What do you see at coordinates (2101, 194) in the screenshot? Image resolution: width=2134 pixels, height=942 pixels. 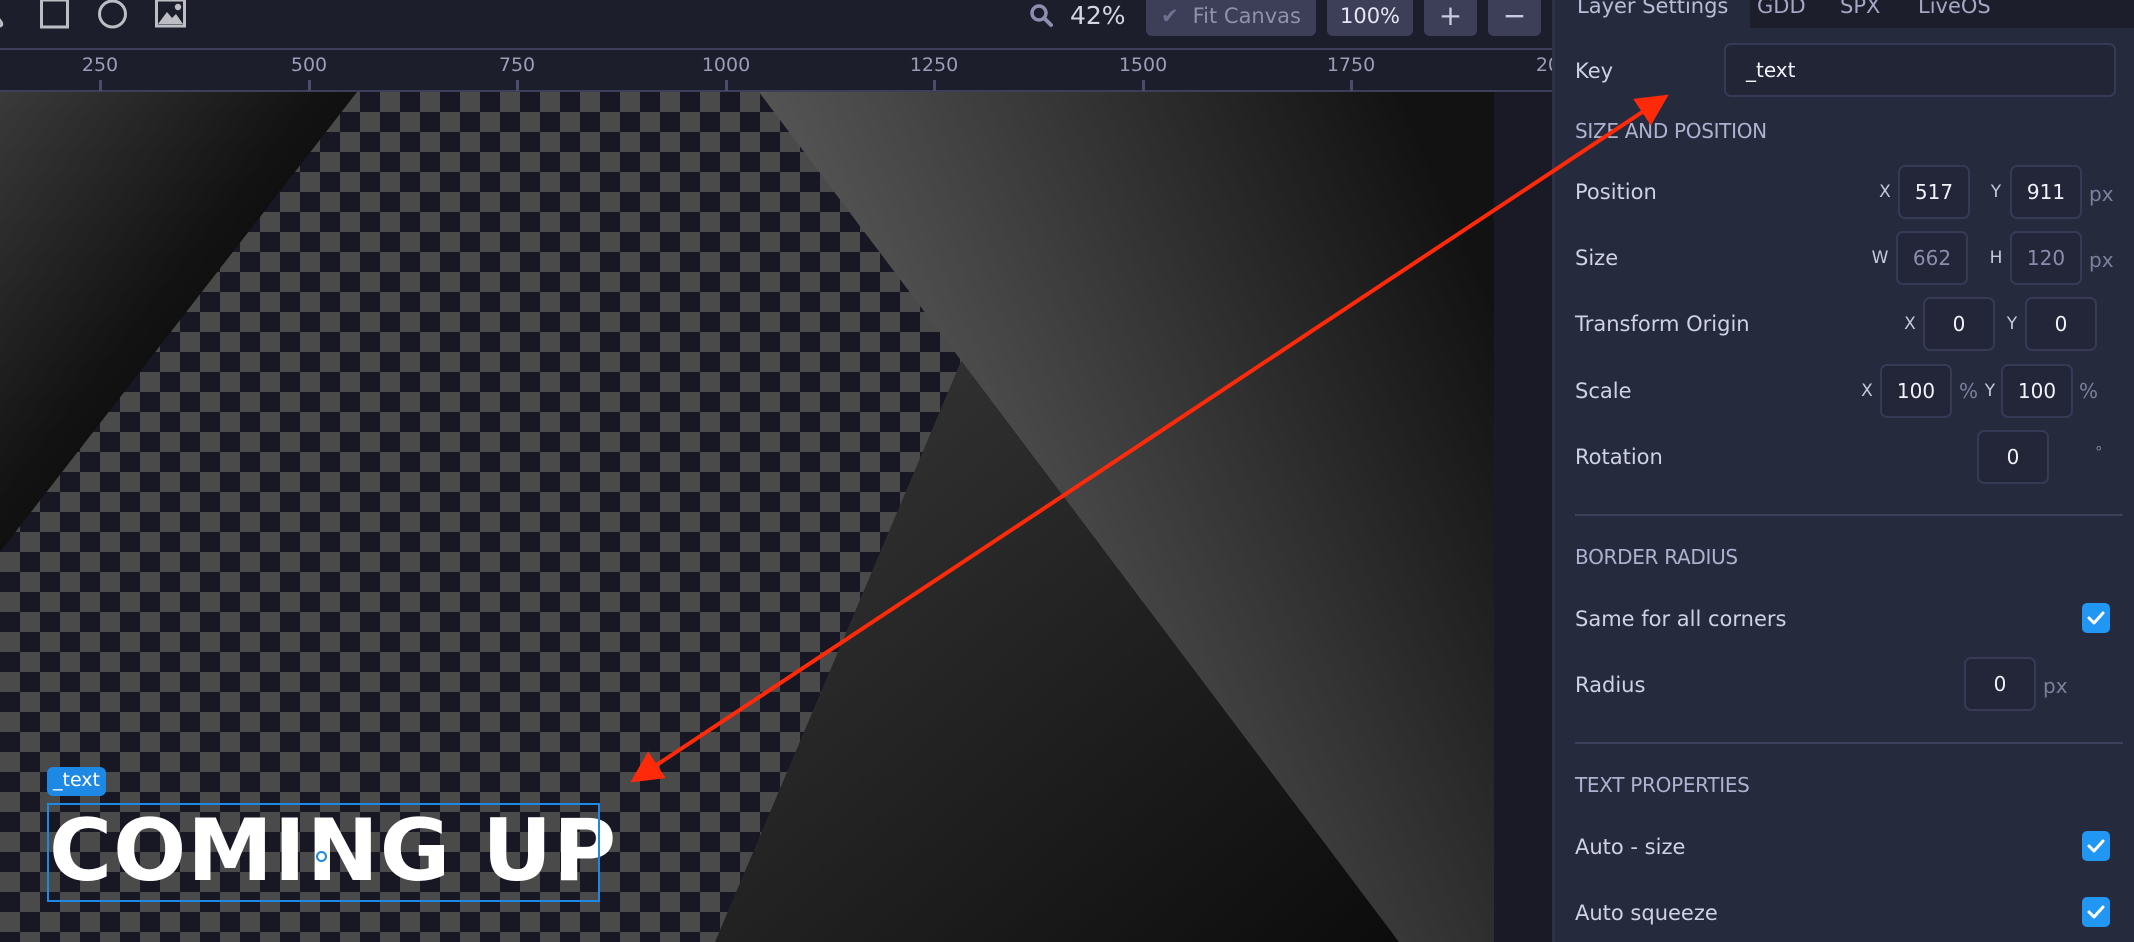 I see `position-unit: px` at bounding box center [2101, 194].